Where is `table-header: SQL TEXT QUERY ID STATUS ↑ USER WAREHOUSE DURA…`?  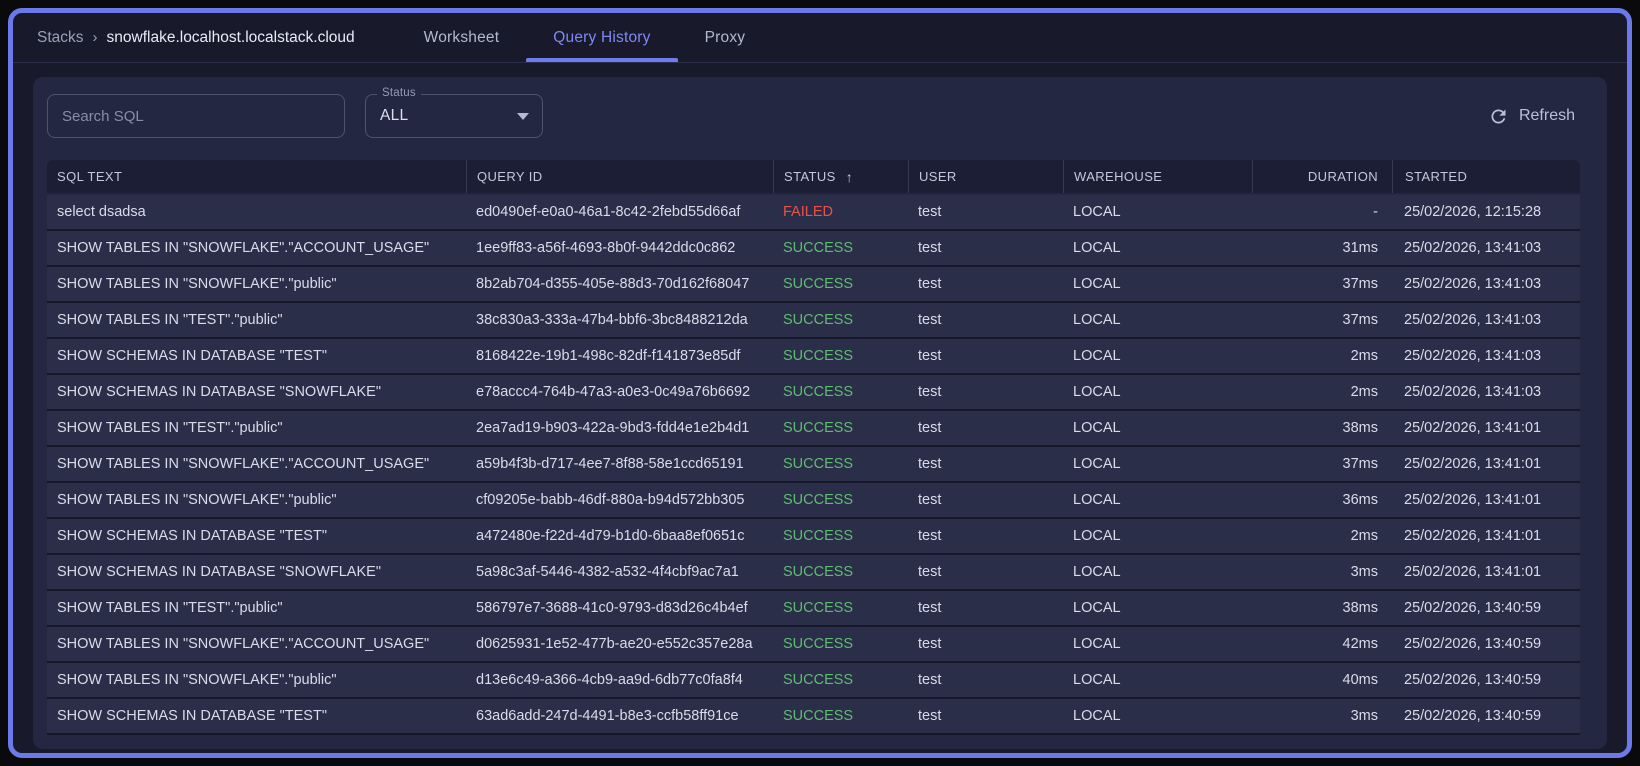 table-header: SQL TEXT QUERY ID STATUS ↑ USER WAREHOUSE DURA… is located at coordinates (813, 176).